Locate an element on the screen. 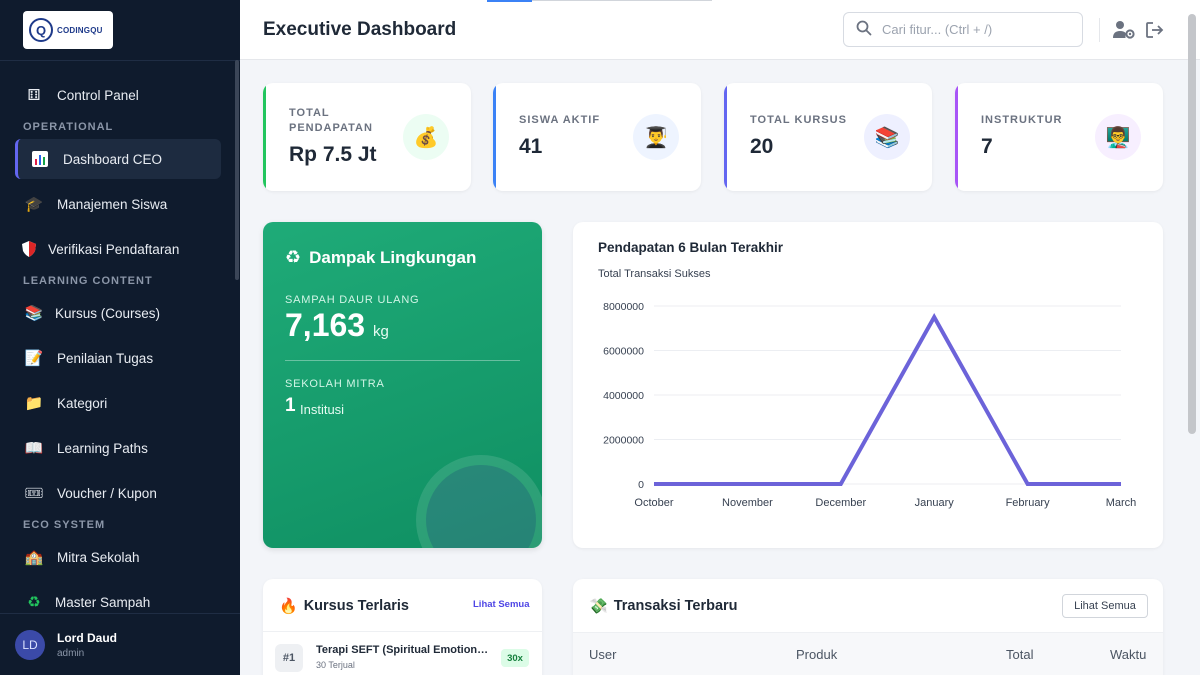  see-all-button: Lihat Semua is located at coordinates (1105, 606).